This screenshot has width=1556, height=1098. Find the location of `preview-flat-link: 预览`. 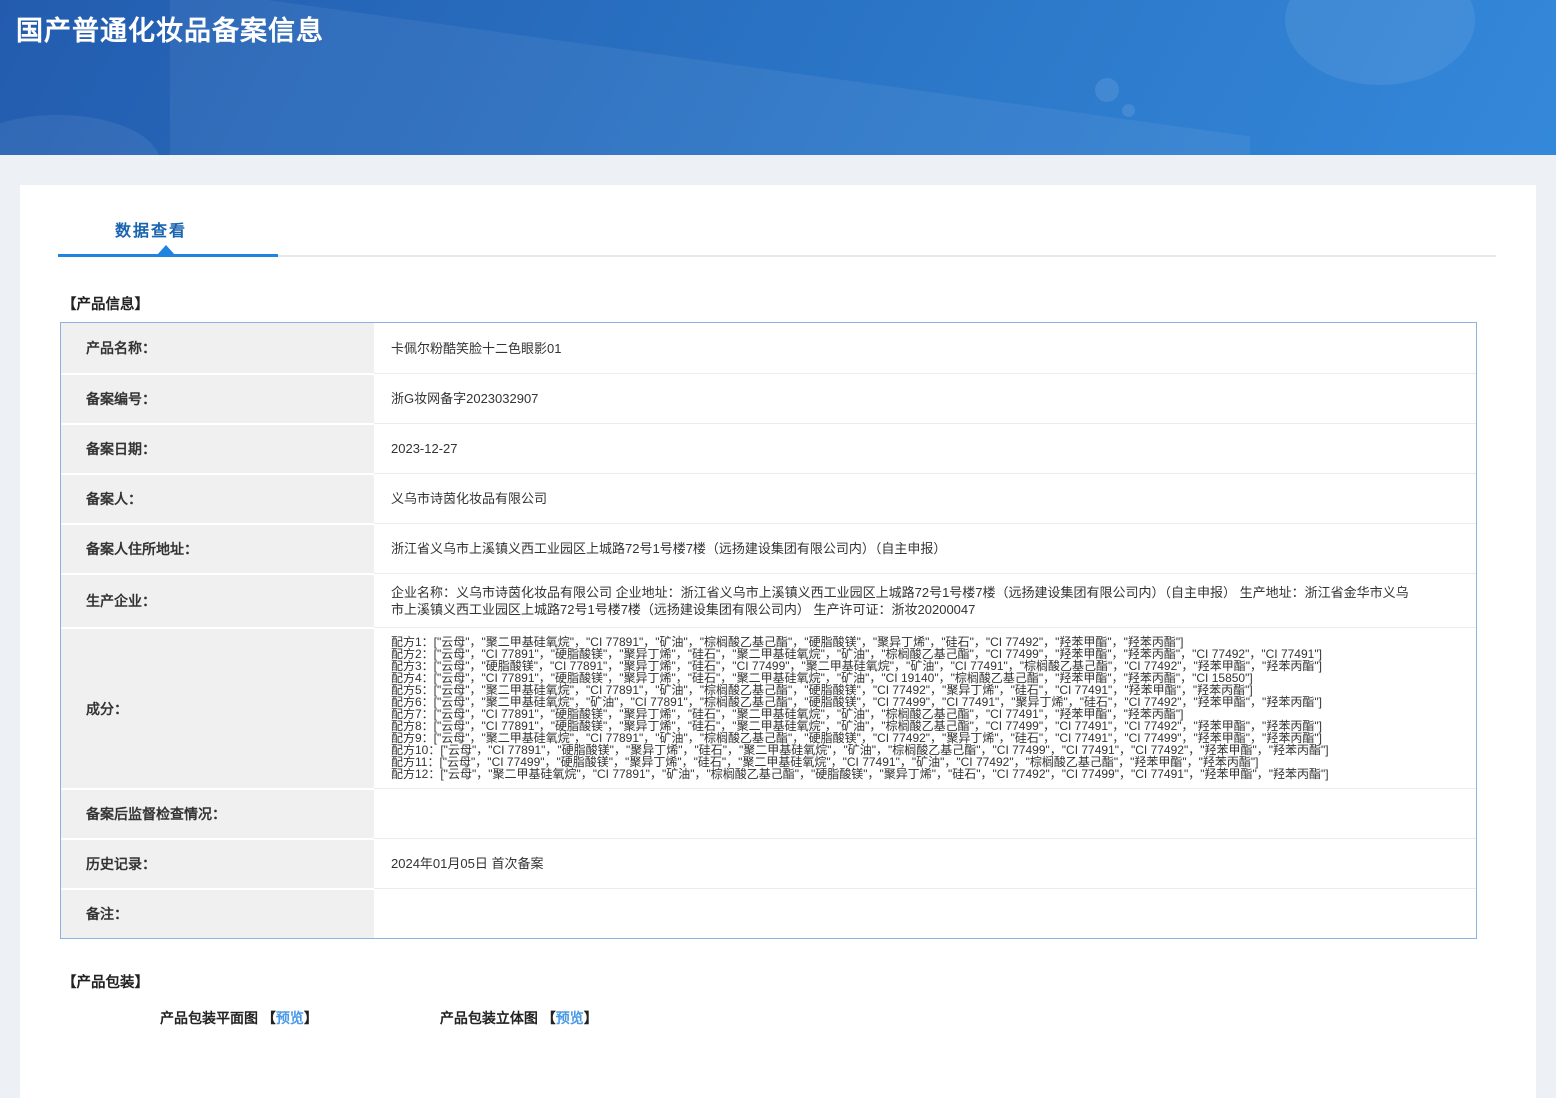

preview-flat-link: 预览 is located at coordinates (290, 1018).